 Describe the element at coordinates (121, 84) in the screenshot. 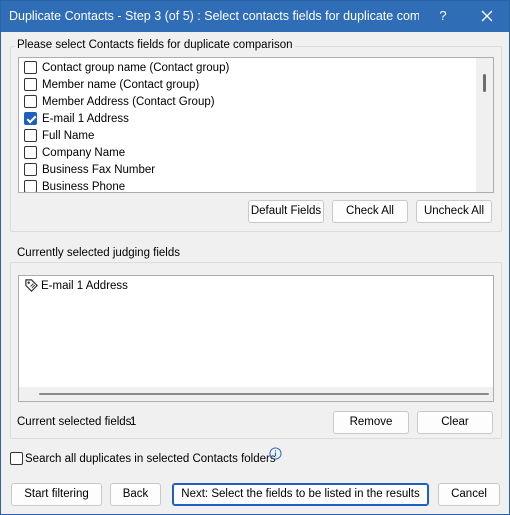

I see `field-label: Member name (Contact group)` at that location.